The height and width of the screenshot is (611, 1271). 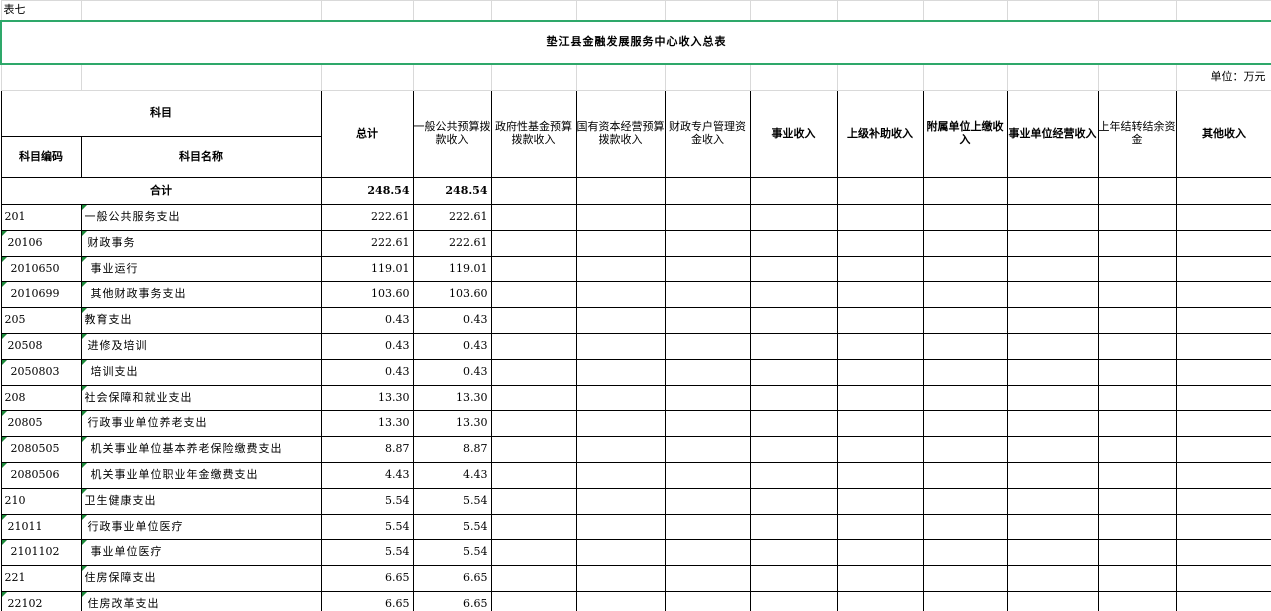 I want to click on subject-code-cell: 2080505, so click(x=41, y=449).